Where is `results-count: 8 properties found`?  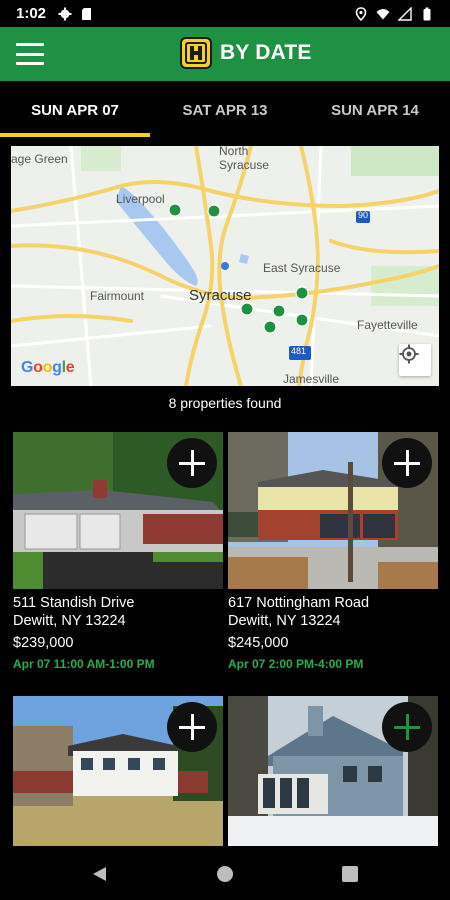
results-count: 8 properties found is located at coordinates (225, 403).